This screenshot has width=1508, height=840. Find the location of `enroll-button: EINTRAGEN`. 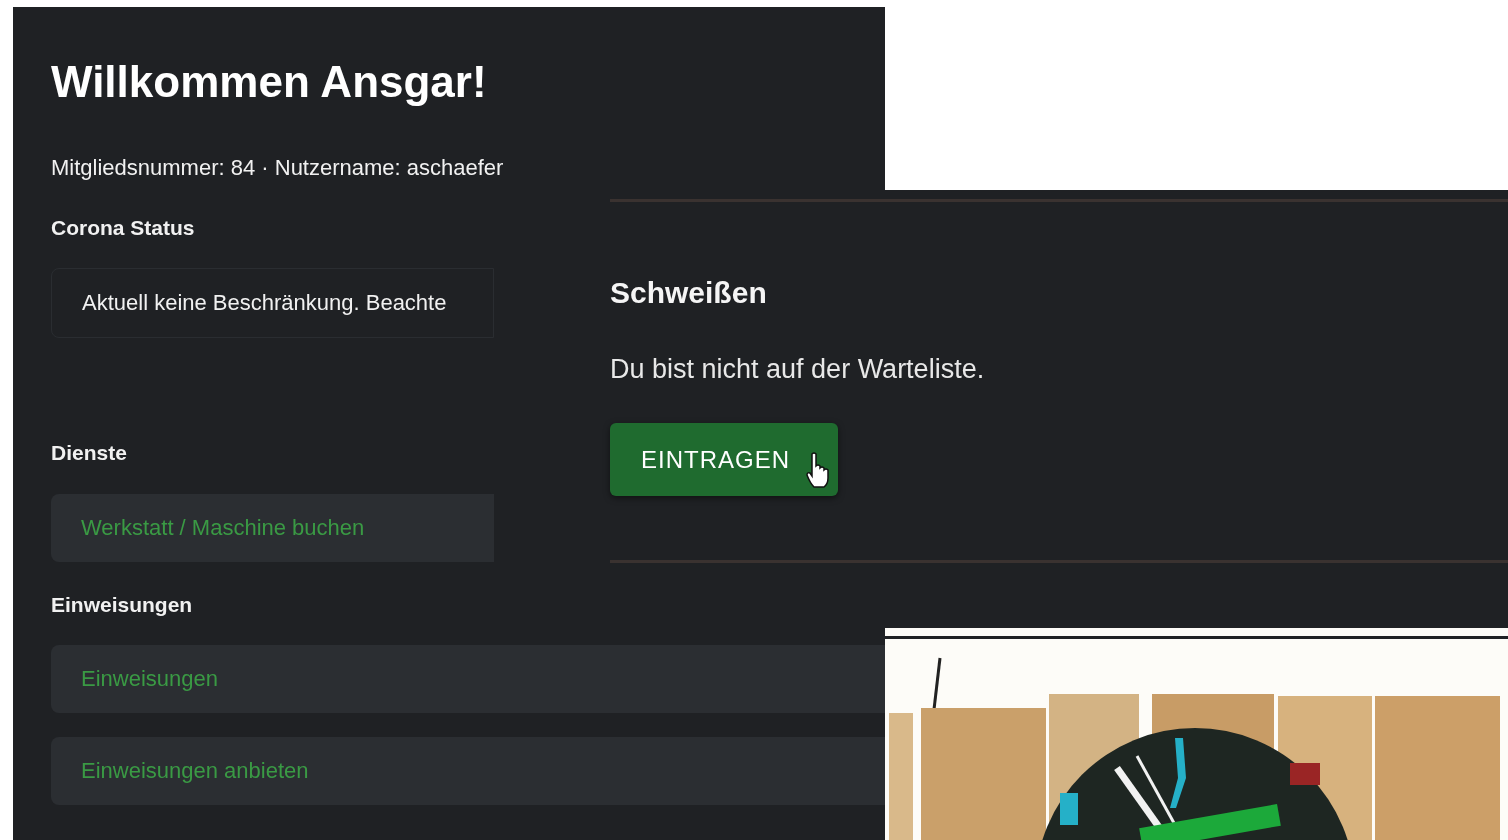

enroll-button: EINTRAGEN is located at coordinates (724, 460).